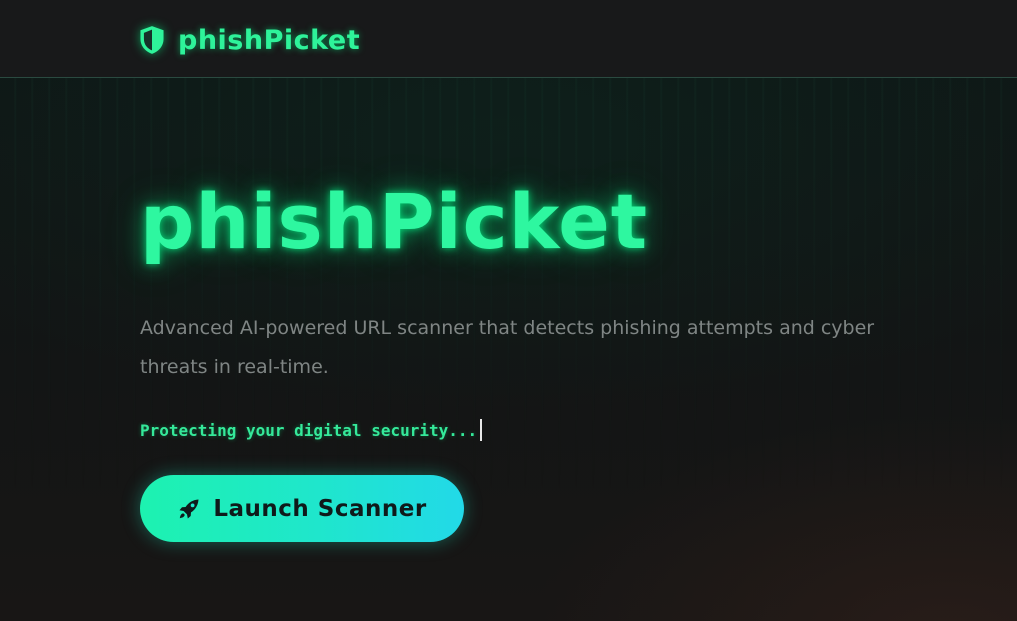  What do you see at coordinates (481, 430) in the screenshot?
I see `typing-cursor` at bounding box center [481, 430].